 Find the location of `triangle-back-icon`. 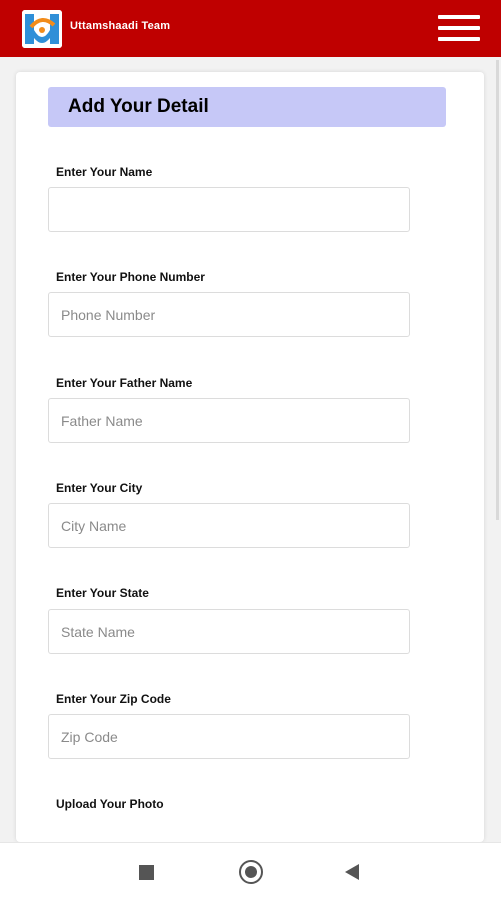

triangle-back-icon is located at coordinates (352, 872).